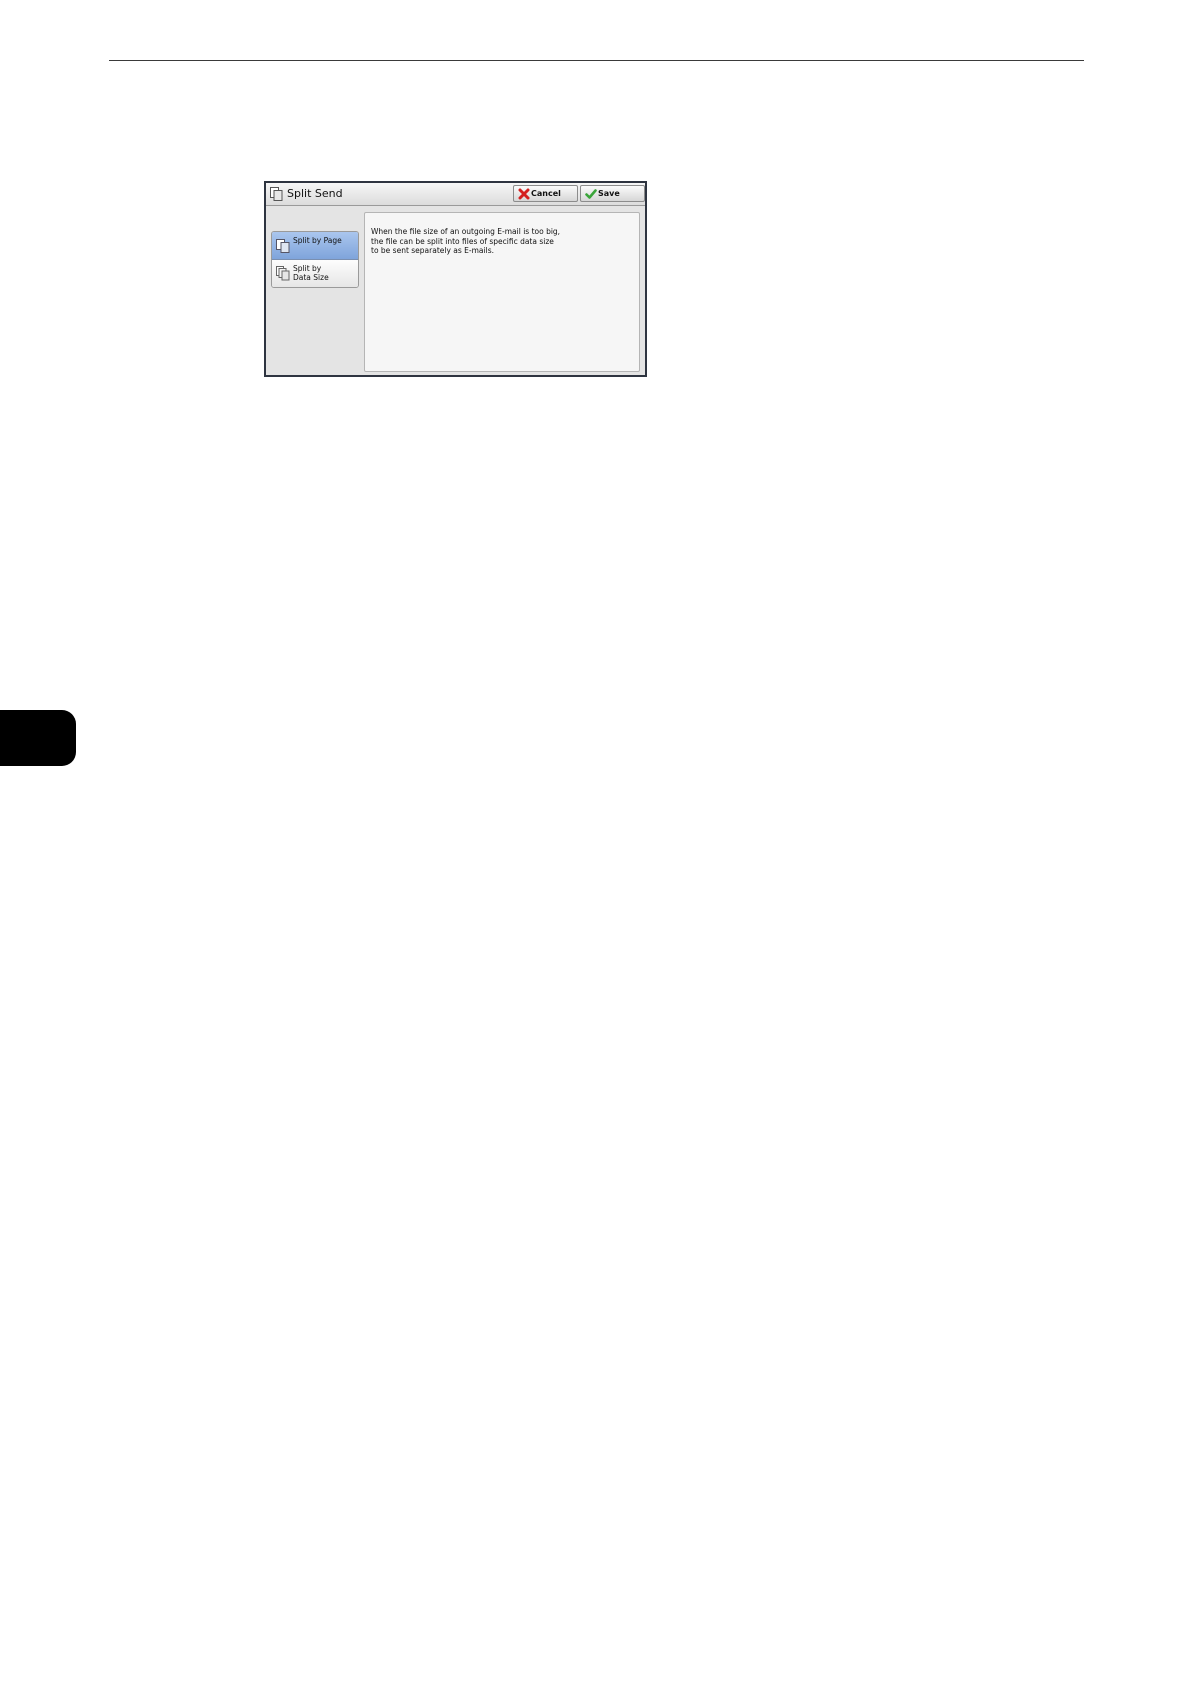 The image size is (1190, 1684). Describe the element at coordinates (591, 194) in the screenshot. I see `check-icon` at that location.